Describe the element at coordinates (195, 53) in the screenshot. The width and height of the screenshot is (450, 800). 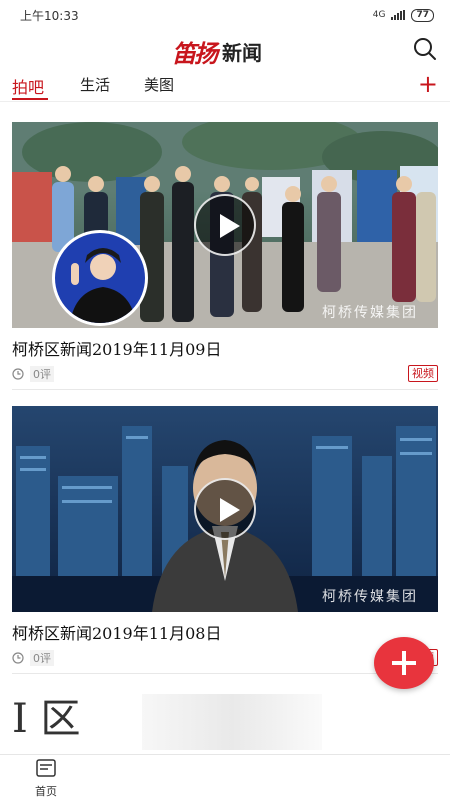
I see `logo-brand: 笛扬` at that location.